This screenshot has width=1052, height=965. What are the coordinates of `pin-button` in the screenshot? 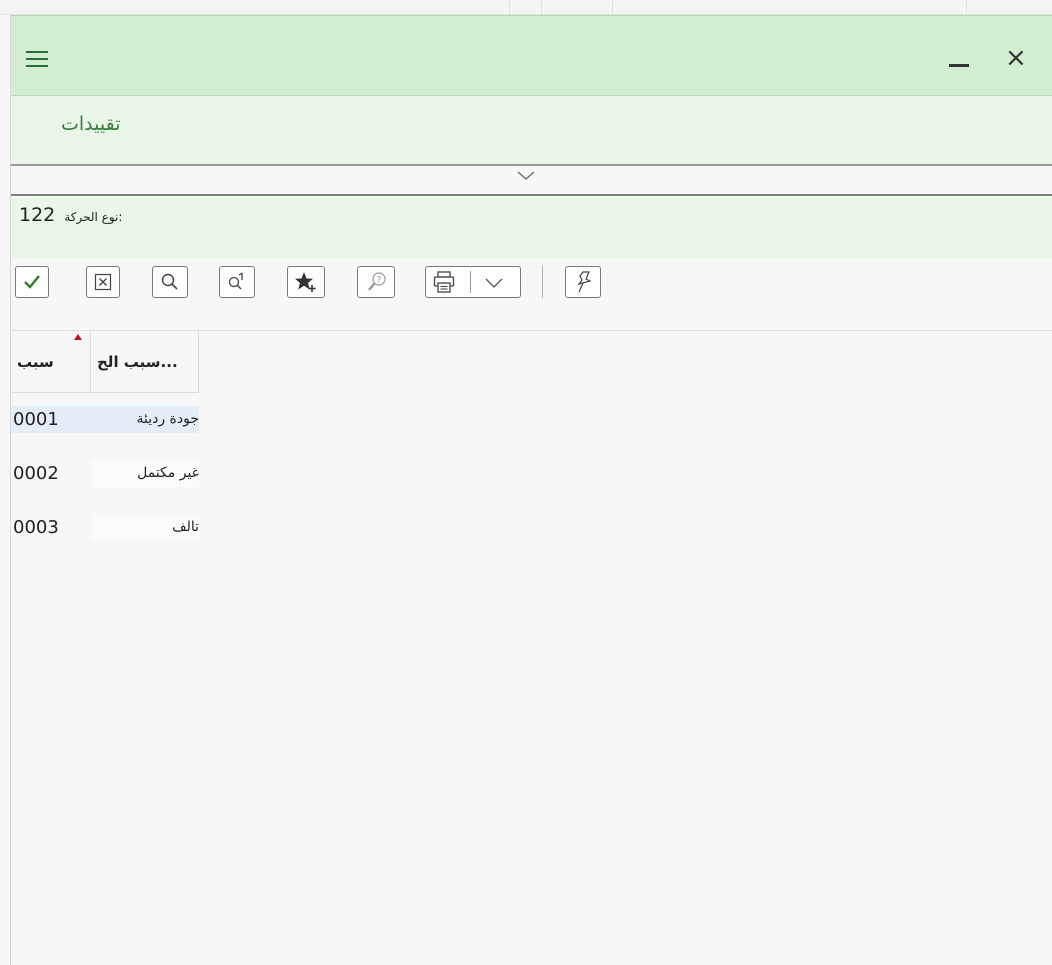 It's located at (583, 282).